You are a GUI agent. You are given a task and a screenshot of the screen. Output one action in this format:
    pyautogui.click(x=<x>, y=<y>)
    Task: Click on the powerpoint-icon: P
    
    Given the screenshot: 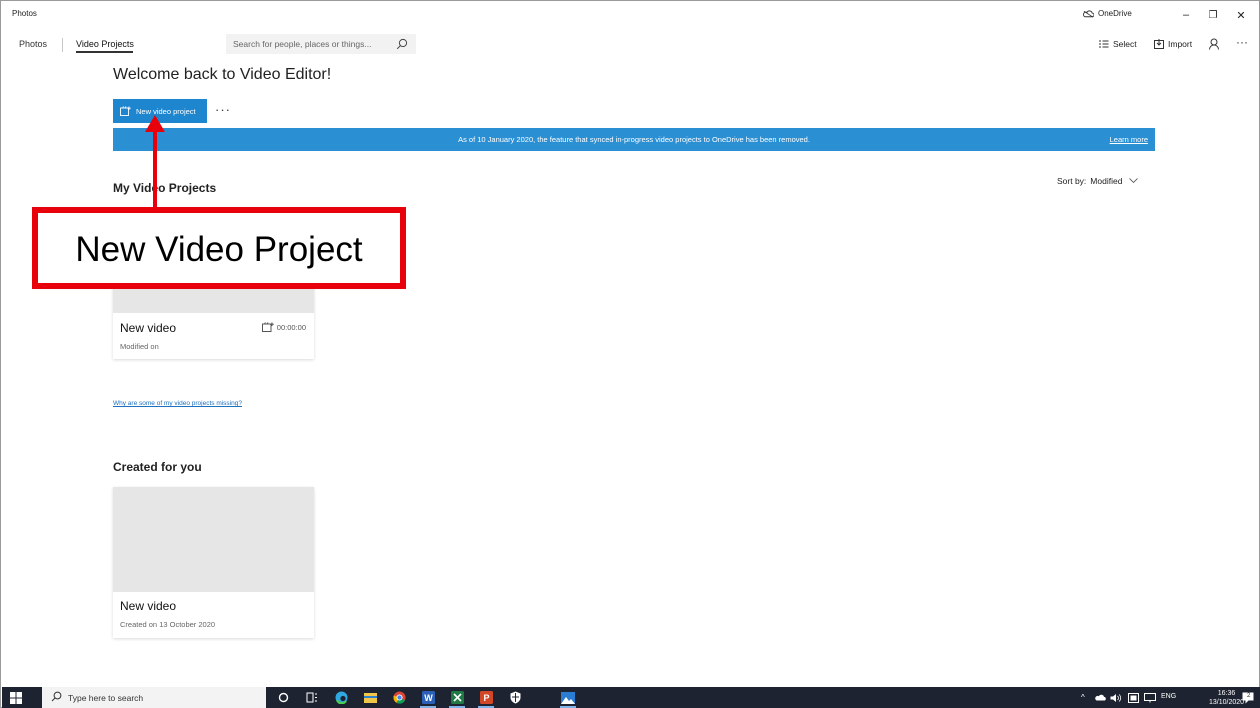 What is the action you would take?
    pyautogui.click(x=486, y=699)
    